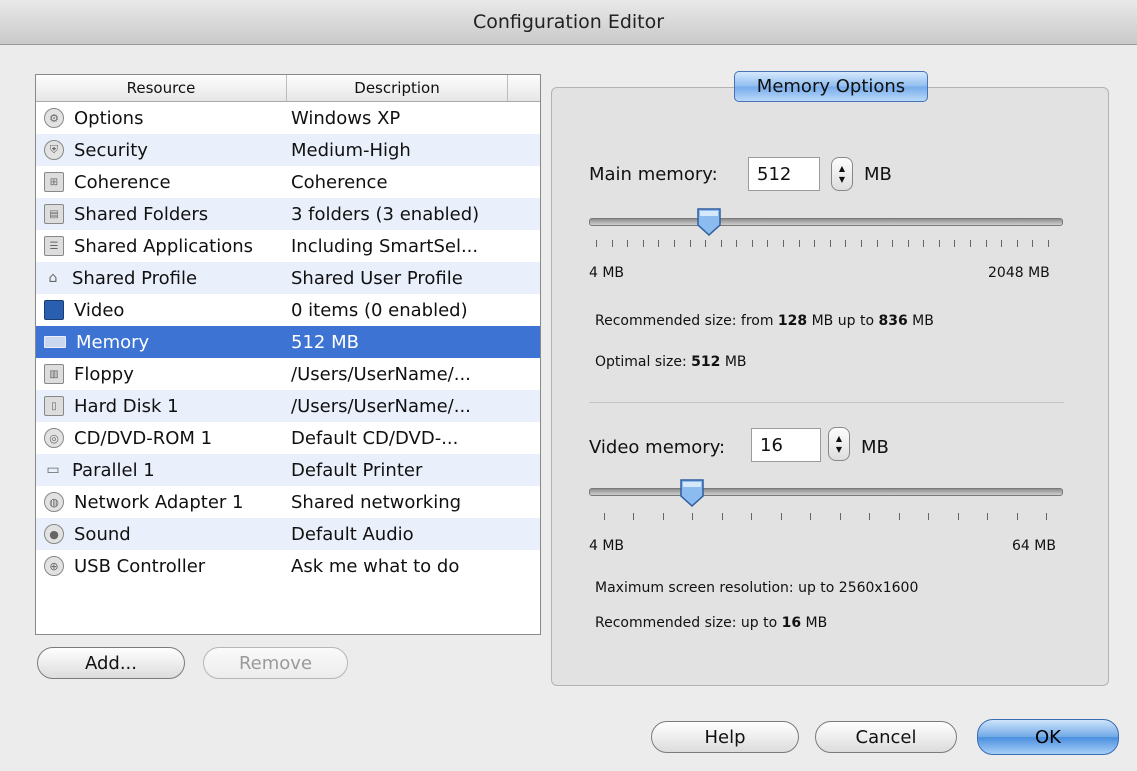  Describe the element at coordinates (55, 342) in the screenshot. I see `memory-icon` at that location.